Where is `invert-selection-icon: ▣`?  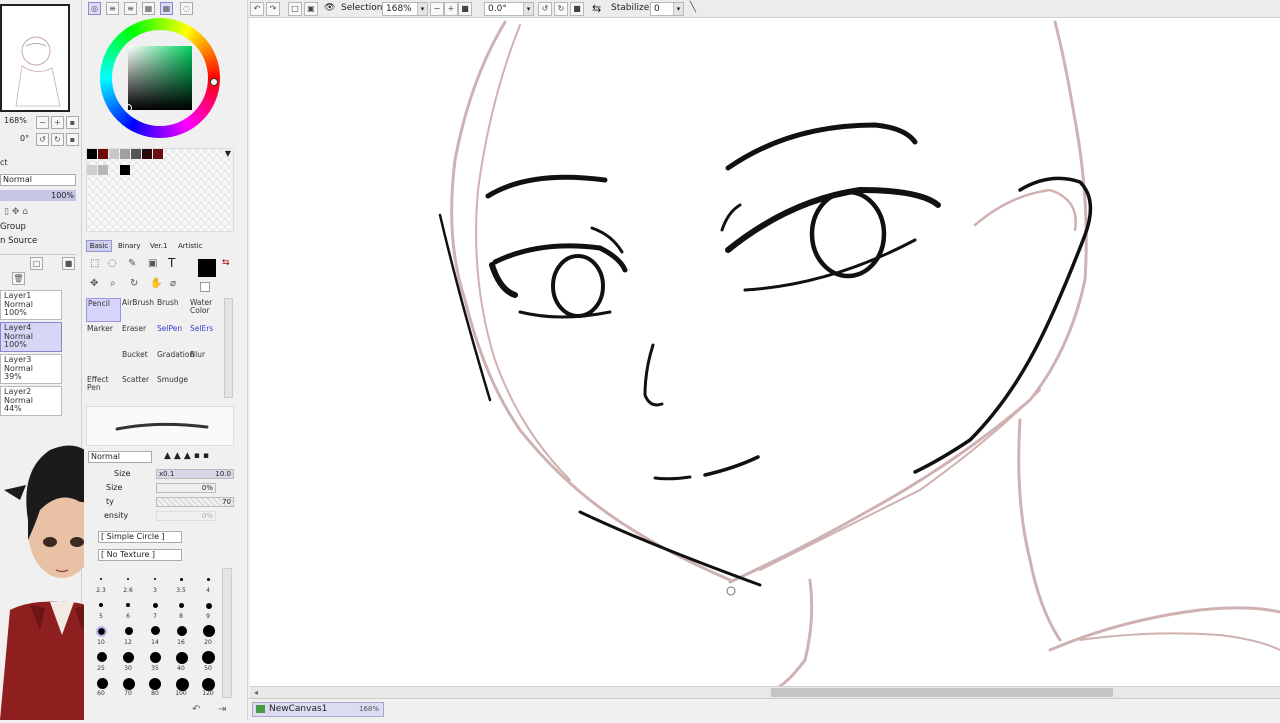
invert-selection-icon: ▣ is located at coordinates (311, 9).